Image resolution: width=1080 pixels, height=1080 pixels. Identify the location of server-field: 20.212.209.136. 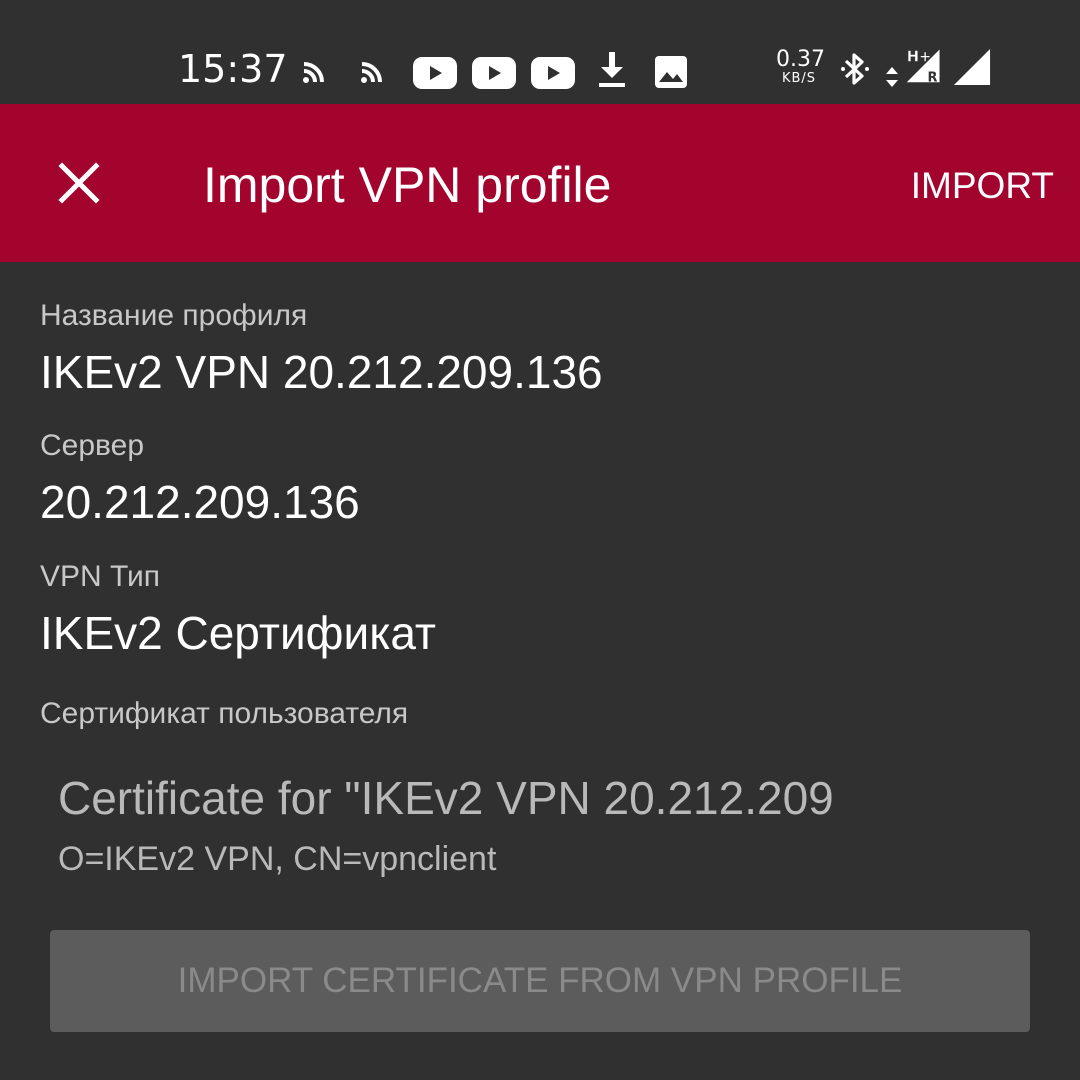
(200, 502).